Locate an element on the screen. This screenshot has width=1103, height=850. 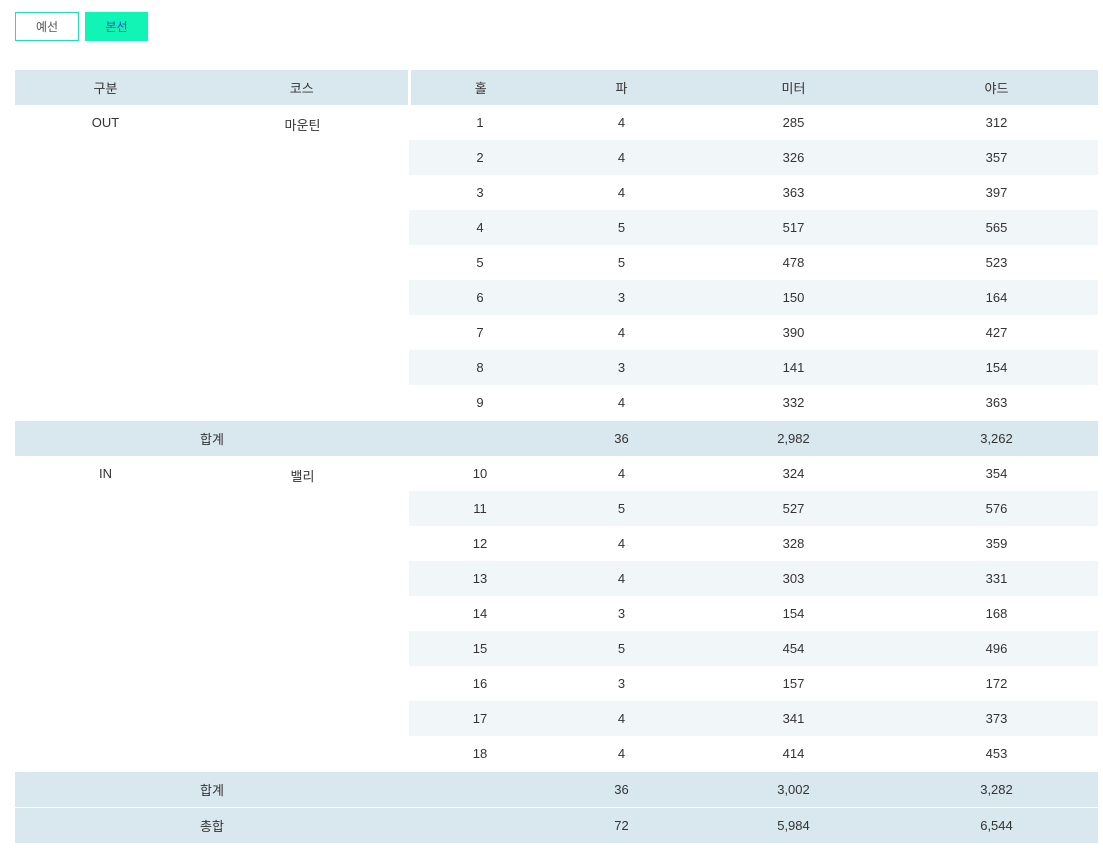
division-cell: IN is located at coordinates (105, 473).